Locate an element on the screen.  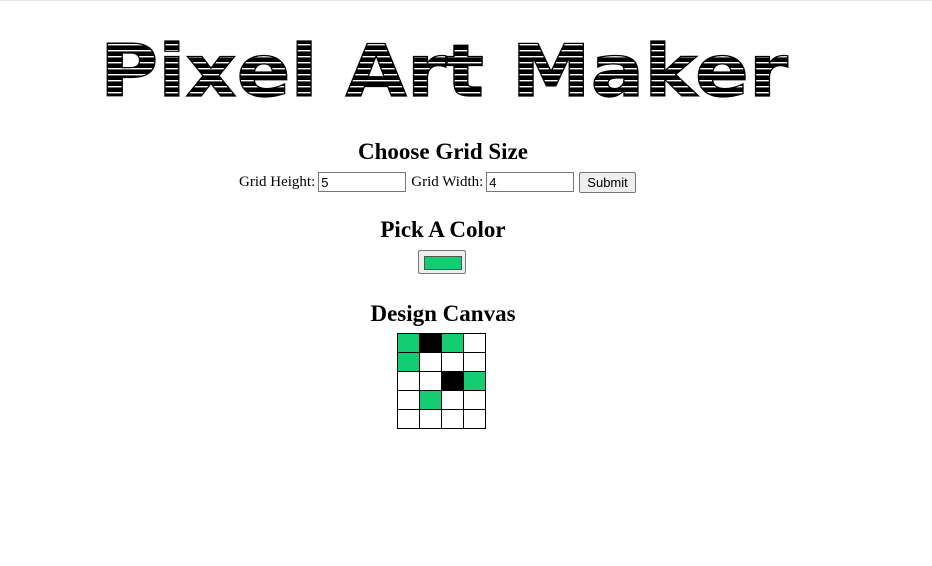
logo: Pixel Art Maker is located at coordinates (445, 68).